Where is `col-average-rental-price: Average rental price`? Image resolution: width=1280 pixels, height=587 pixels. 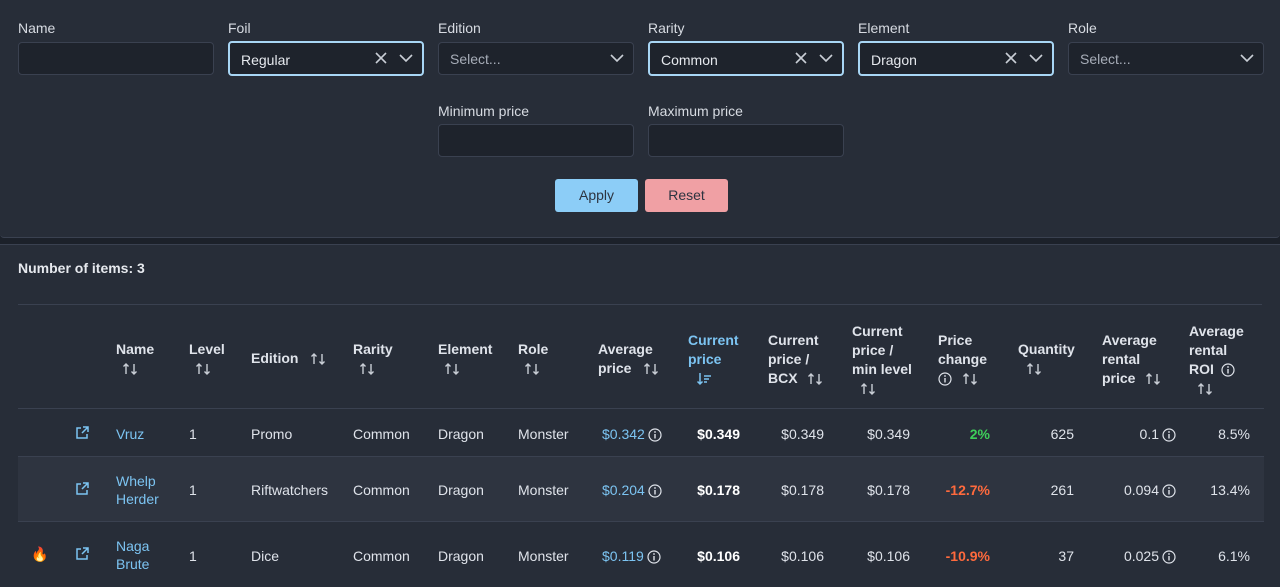
col-average-rental-price: Average rental price is located at coordinates (1131, 359).